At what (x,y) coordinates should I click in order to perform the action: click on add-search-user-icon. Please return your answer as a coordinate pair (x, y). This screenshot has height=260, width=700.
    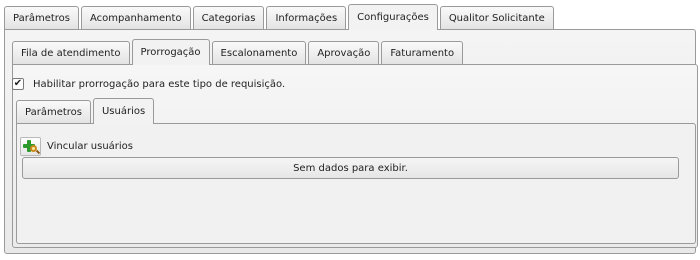
    Looking at the image, I should click on (30, 146).